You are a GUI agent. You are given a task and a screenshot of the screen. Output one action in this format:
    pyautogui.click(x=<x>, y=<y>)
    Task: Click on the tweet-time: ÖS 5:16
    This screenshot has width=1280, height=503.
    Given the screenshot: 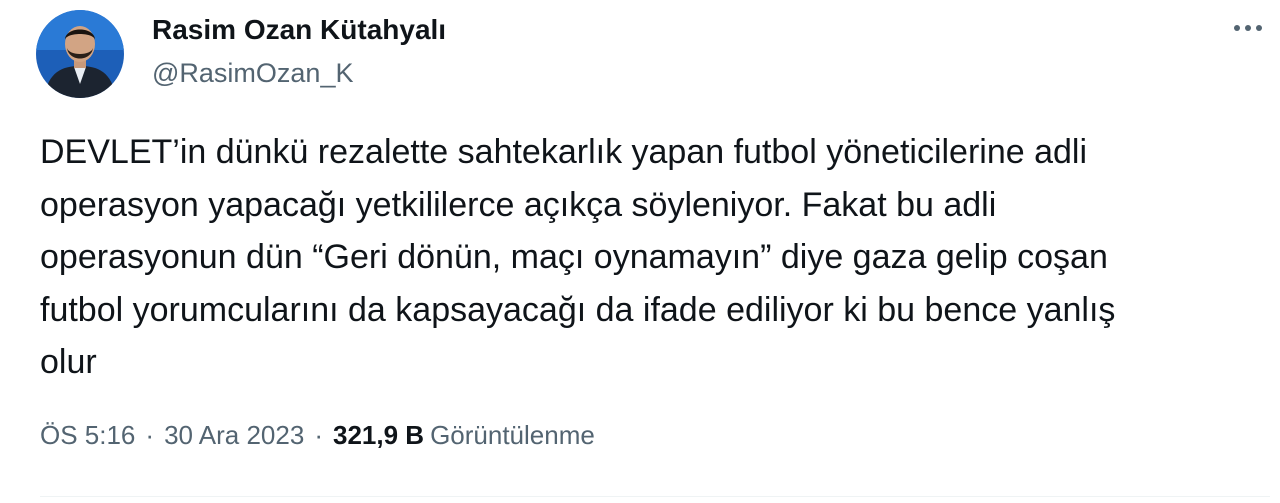 What is the action you would take?
    pyautogui.click(x=87, y=435)
    